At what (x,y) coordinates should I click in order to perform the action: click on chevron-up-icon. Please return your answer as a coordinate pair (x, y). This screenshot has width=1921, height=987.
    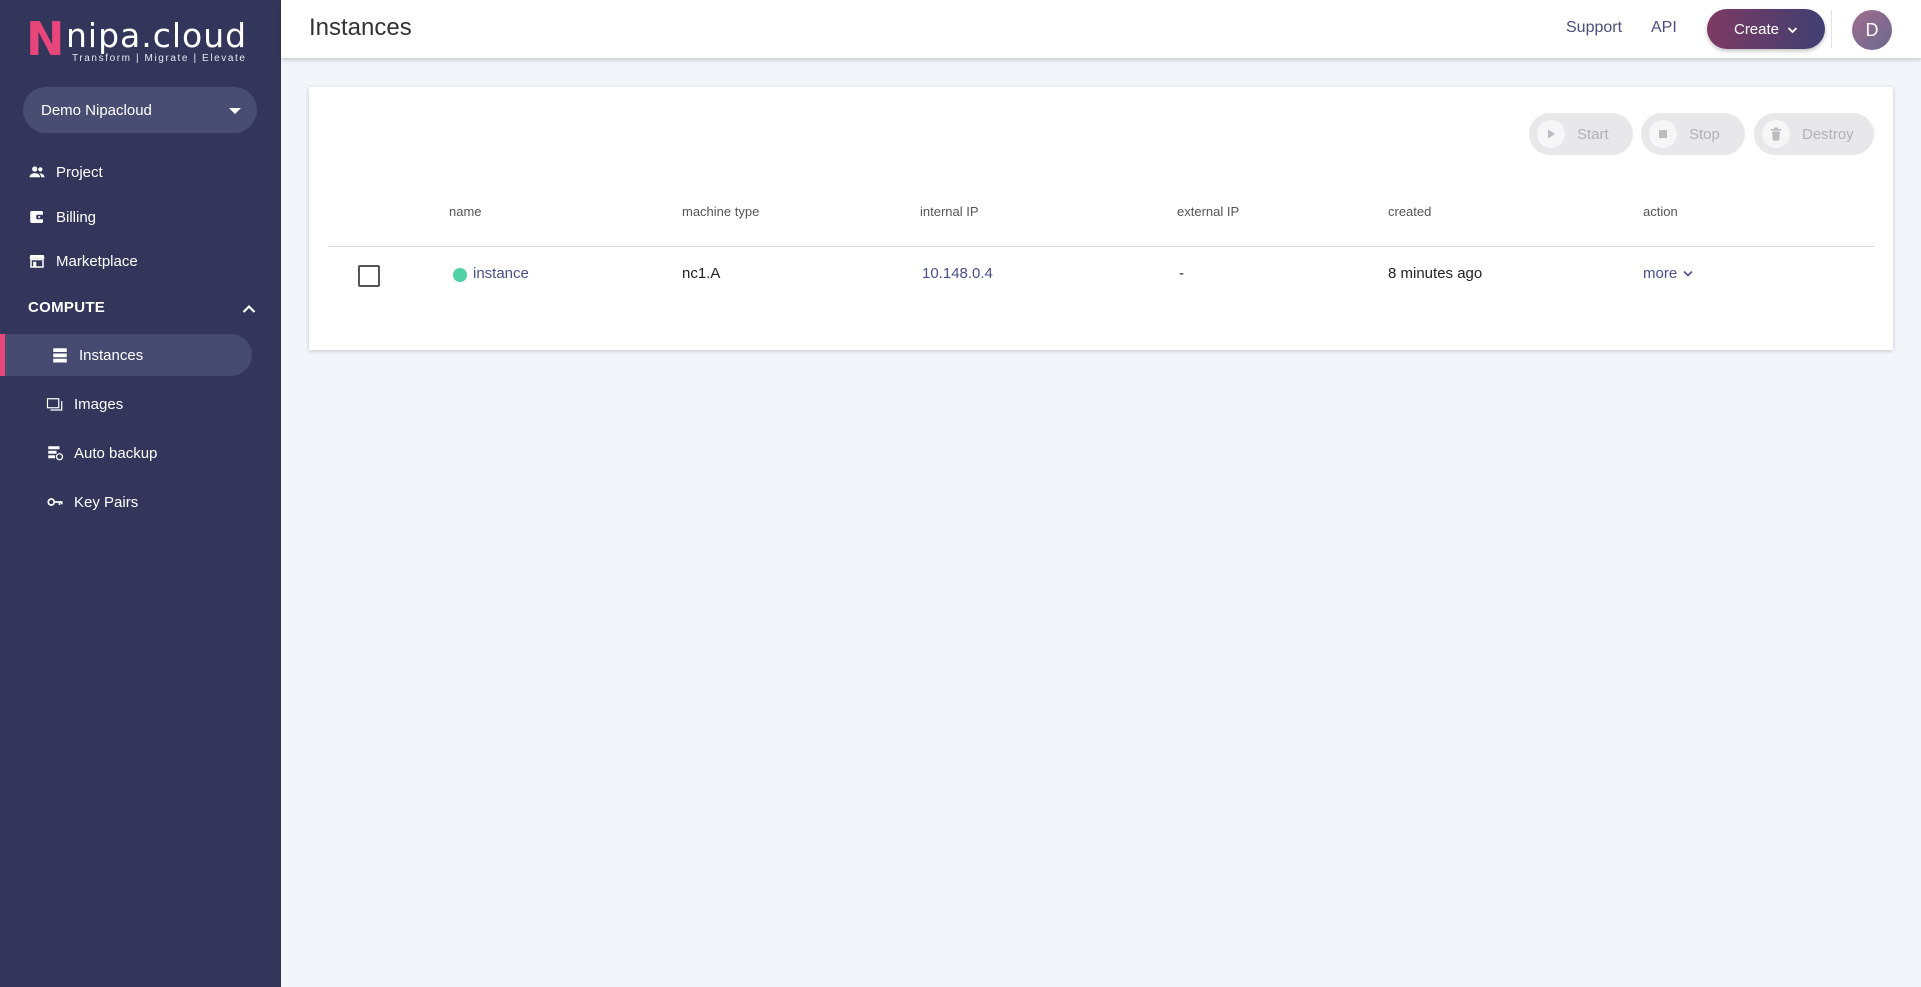
    Looking at the image, I should click on (249, 309).